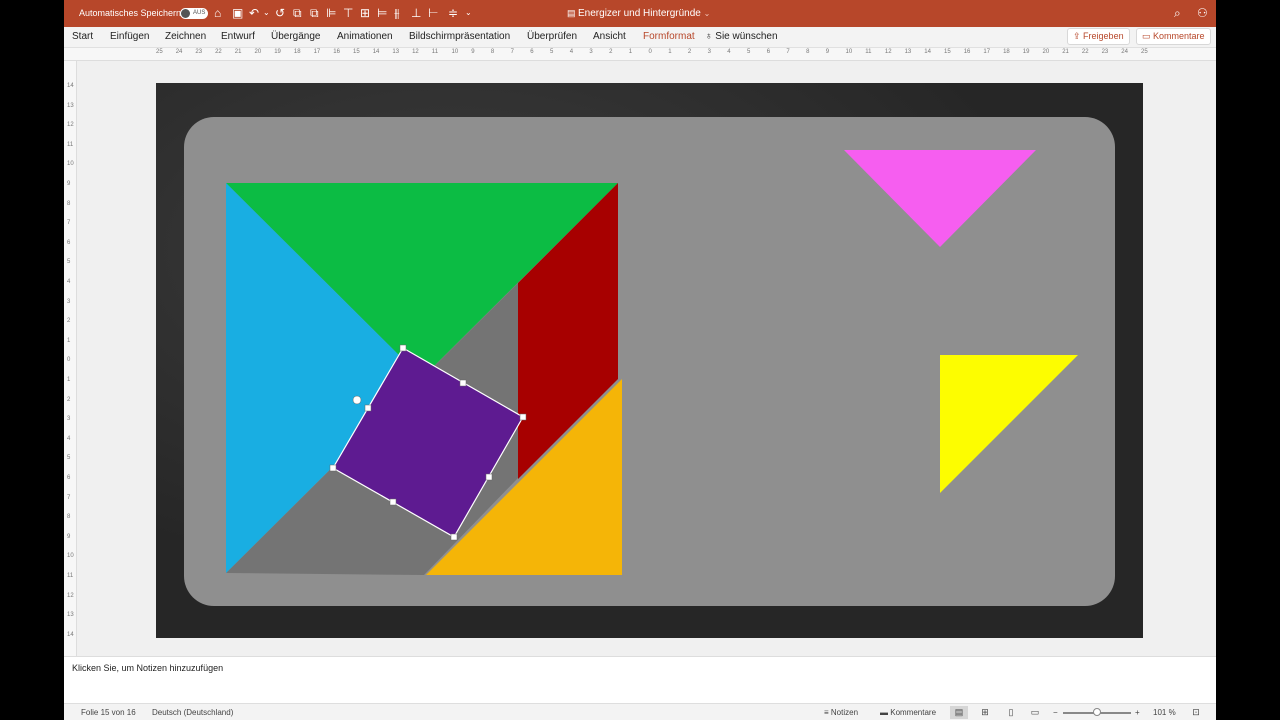 The image size is (1280, 720). What do you see at coordinates (185, 13) in the screenshot?
I see `toggle-knob` at bounding box center [185, 13].